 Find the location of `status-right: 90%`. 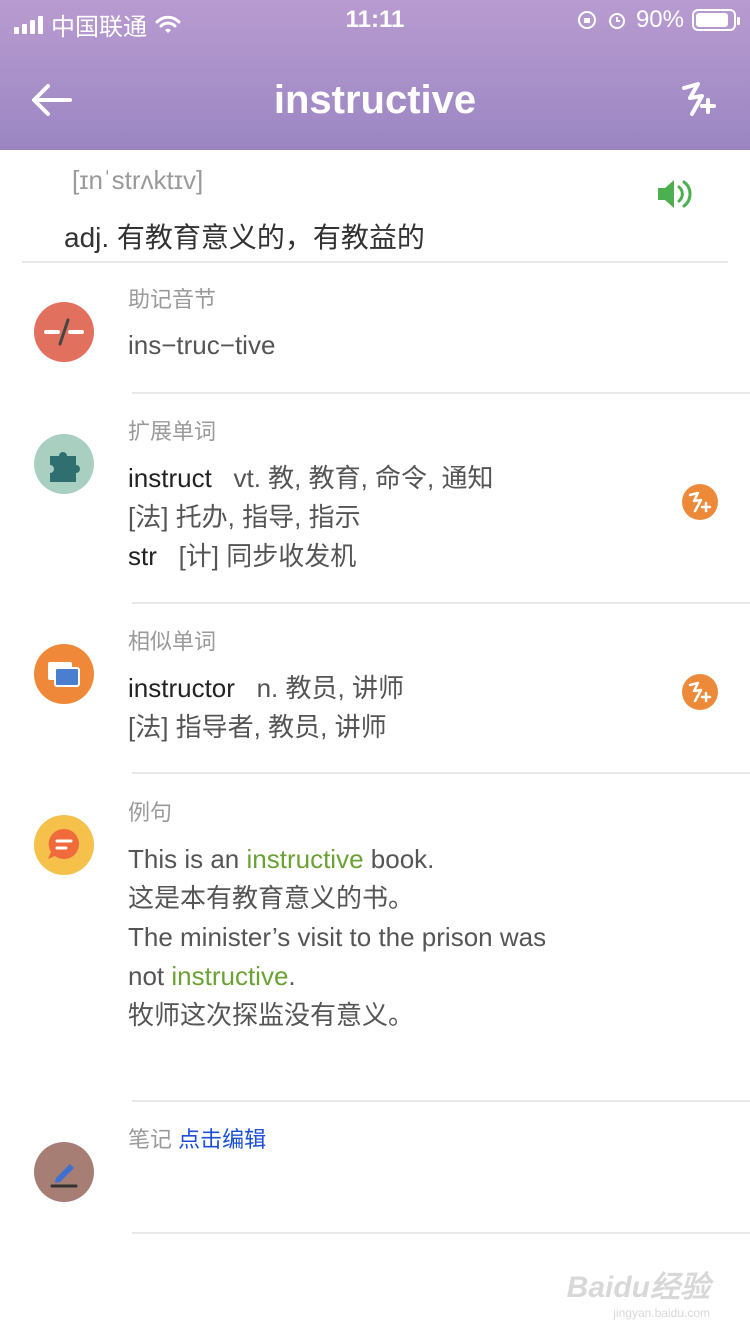

status-right: 90% is located at coordinates (658, 20).